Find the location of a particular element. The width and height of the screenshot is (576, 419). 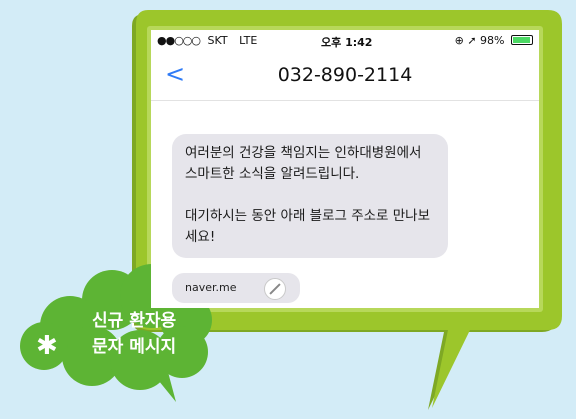

battery-percent: 98% is located at coordinates (492, 40).